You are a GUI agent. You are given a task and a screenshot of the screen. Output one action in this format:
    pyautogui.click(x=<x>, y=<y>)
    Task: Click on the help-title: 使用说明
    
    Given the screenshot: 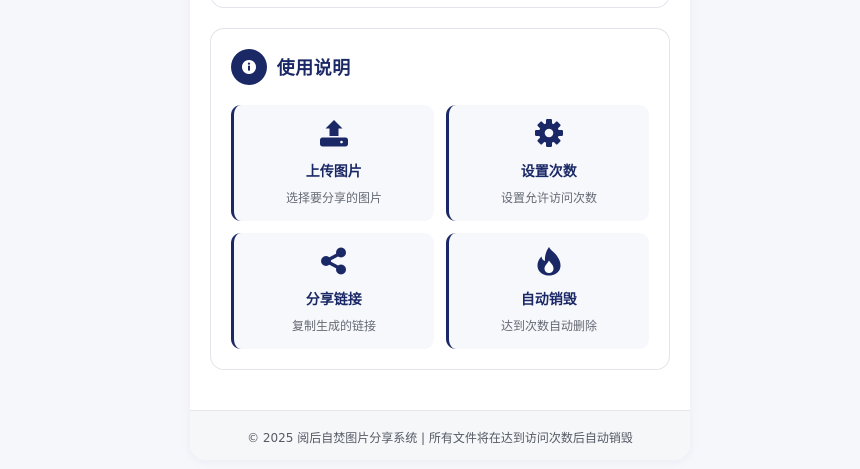 What is the action you would take?
    pyautogui.click(x=314, y=68)
    